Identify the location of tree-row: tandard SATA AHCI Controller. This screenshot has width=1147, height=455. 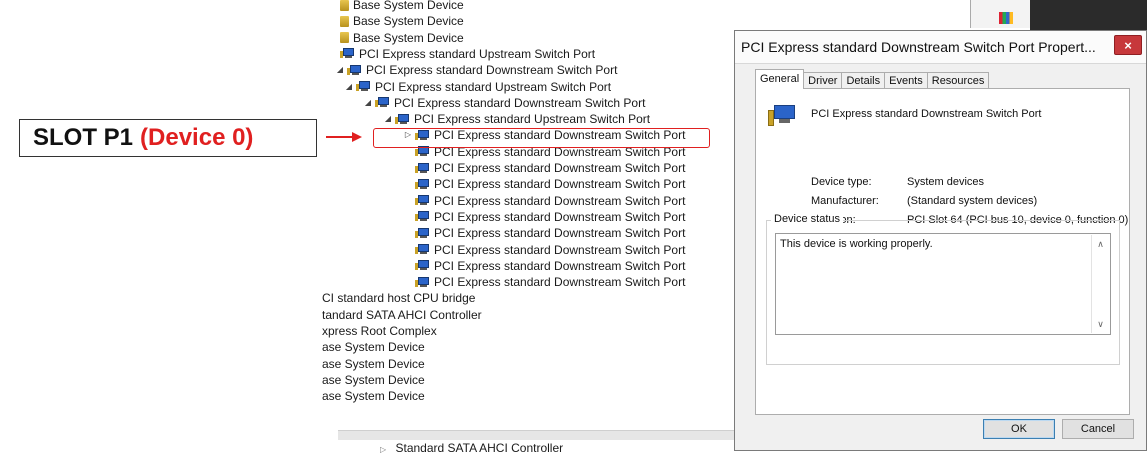
(402, 315).